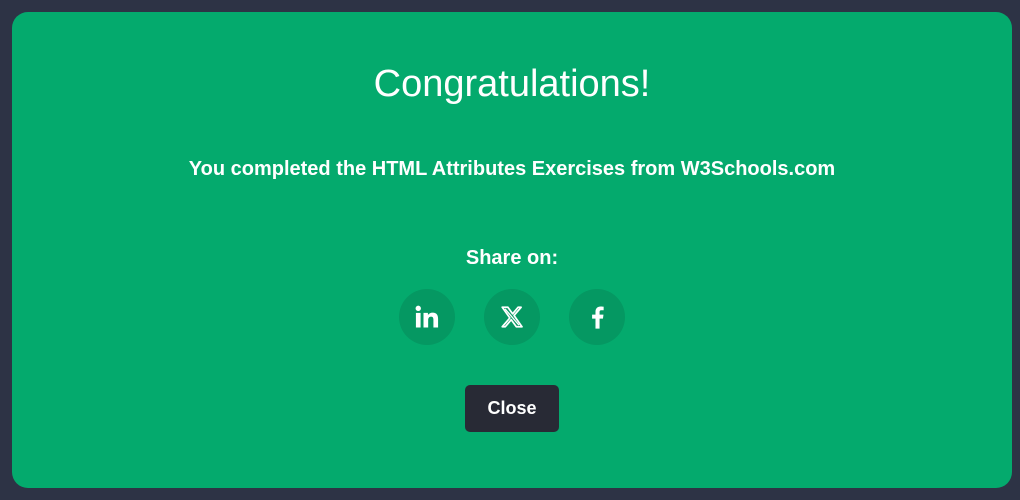  I want to click on share-facebook-button, so click(597, 317).